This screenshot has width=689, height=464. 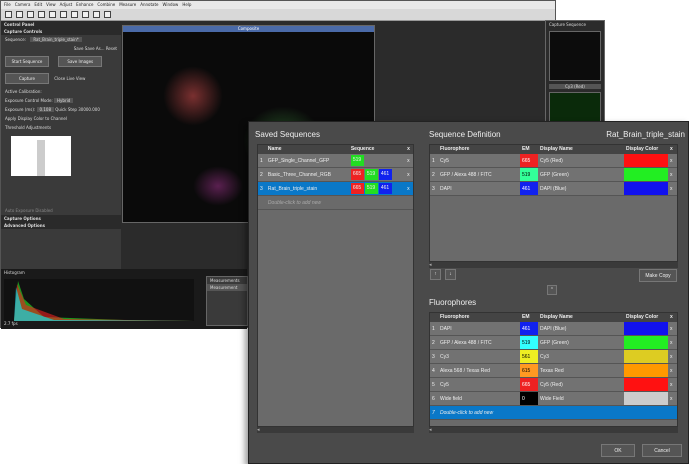 What do you see at coordinates (84, 5) in the screenshot?
I see `menu-item: Enhance` at bounding box center [84, 5].